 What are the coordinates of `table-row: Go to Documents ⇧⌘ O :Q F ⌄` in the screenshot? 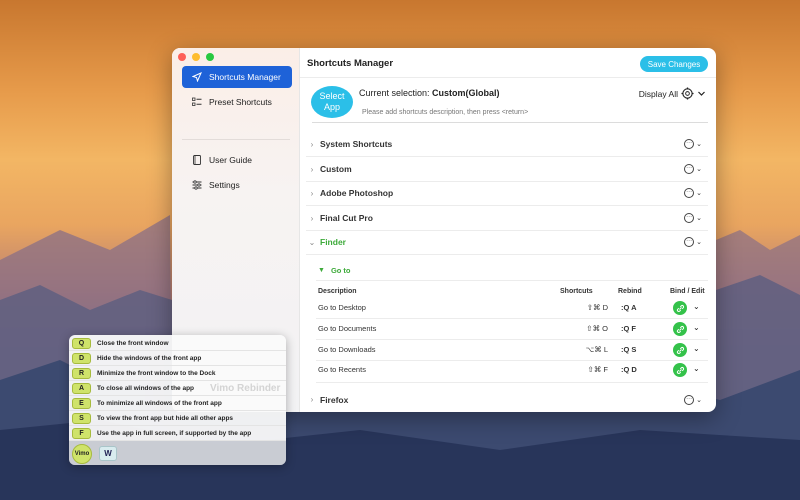 It's located at (512, 329).